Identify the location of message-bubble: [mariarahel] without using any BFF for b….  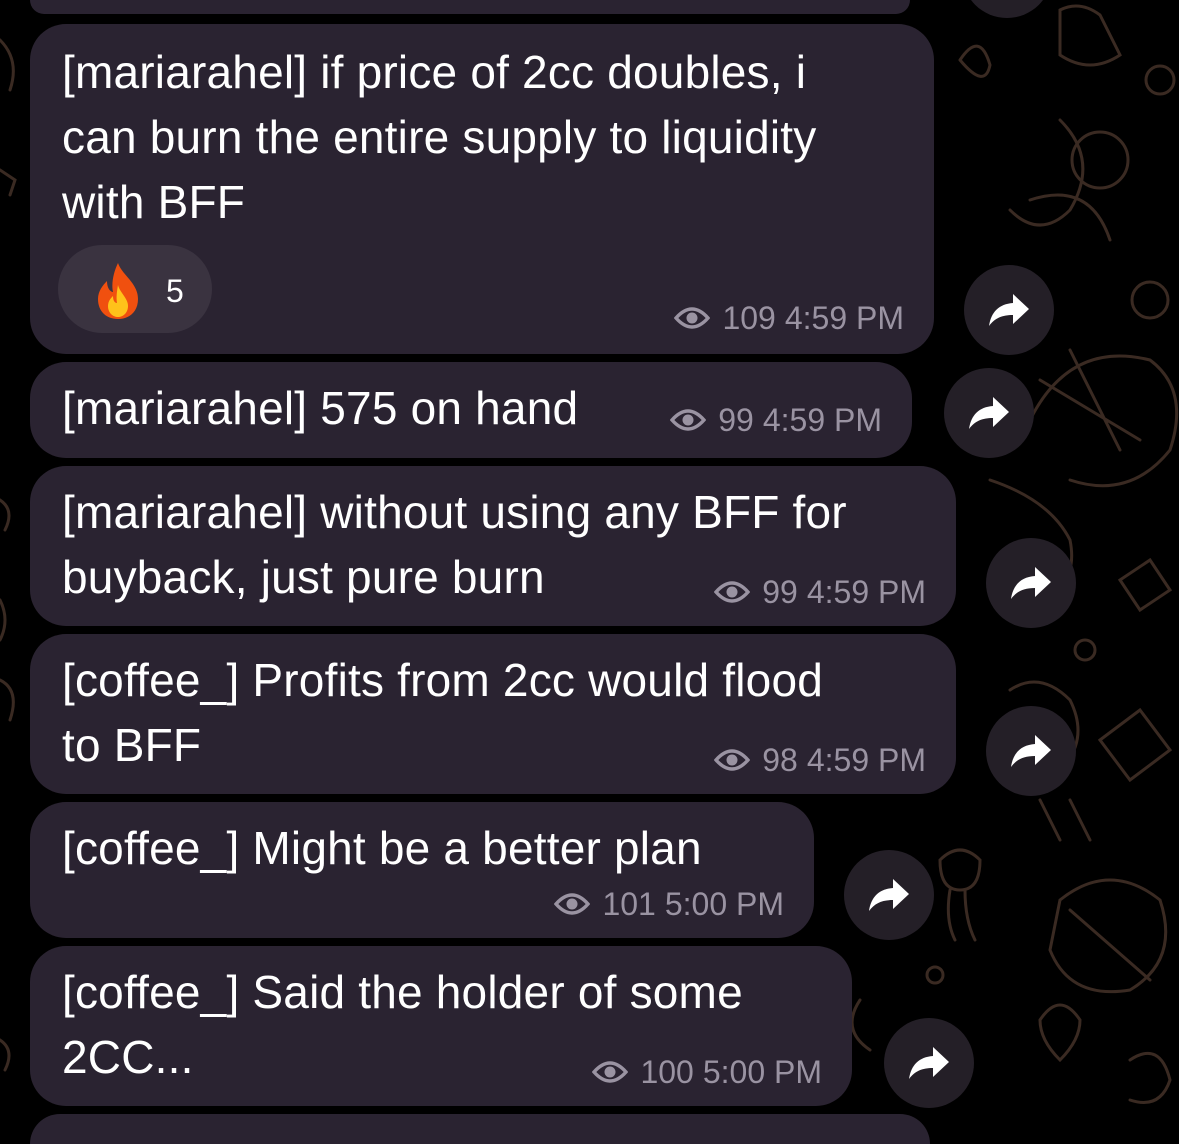
(493, 546).